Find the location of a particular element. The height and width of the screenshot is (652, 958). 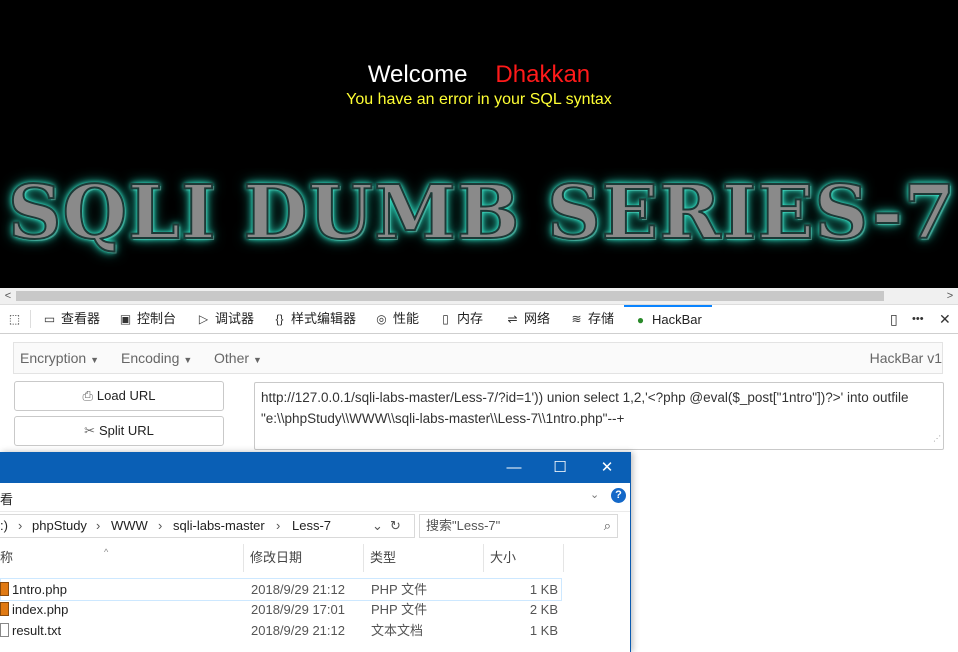

file-type: PHP 文件 is located at coordinates (399, 589).